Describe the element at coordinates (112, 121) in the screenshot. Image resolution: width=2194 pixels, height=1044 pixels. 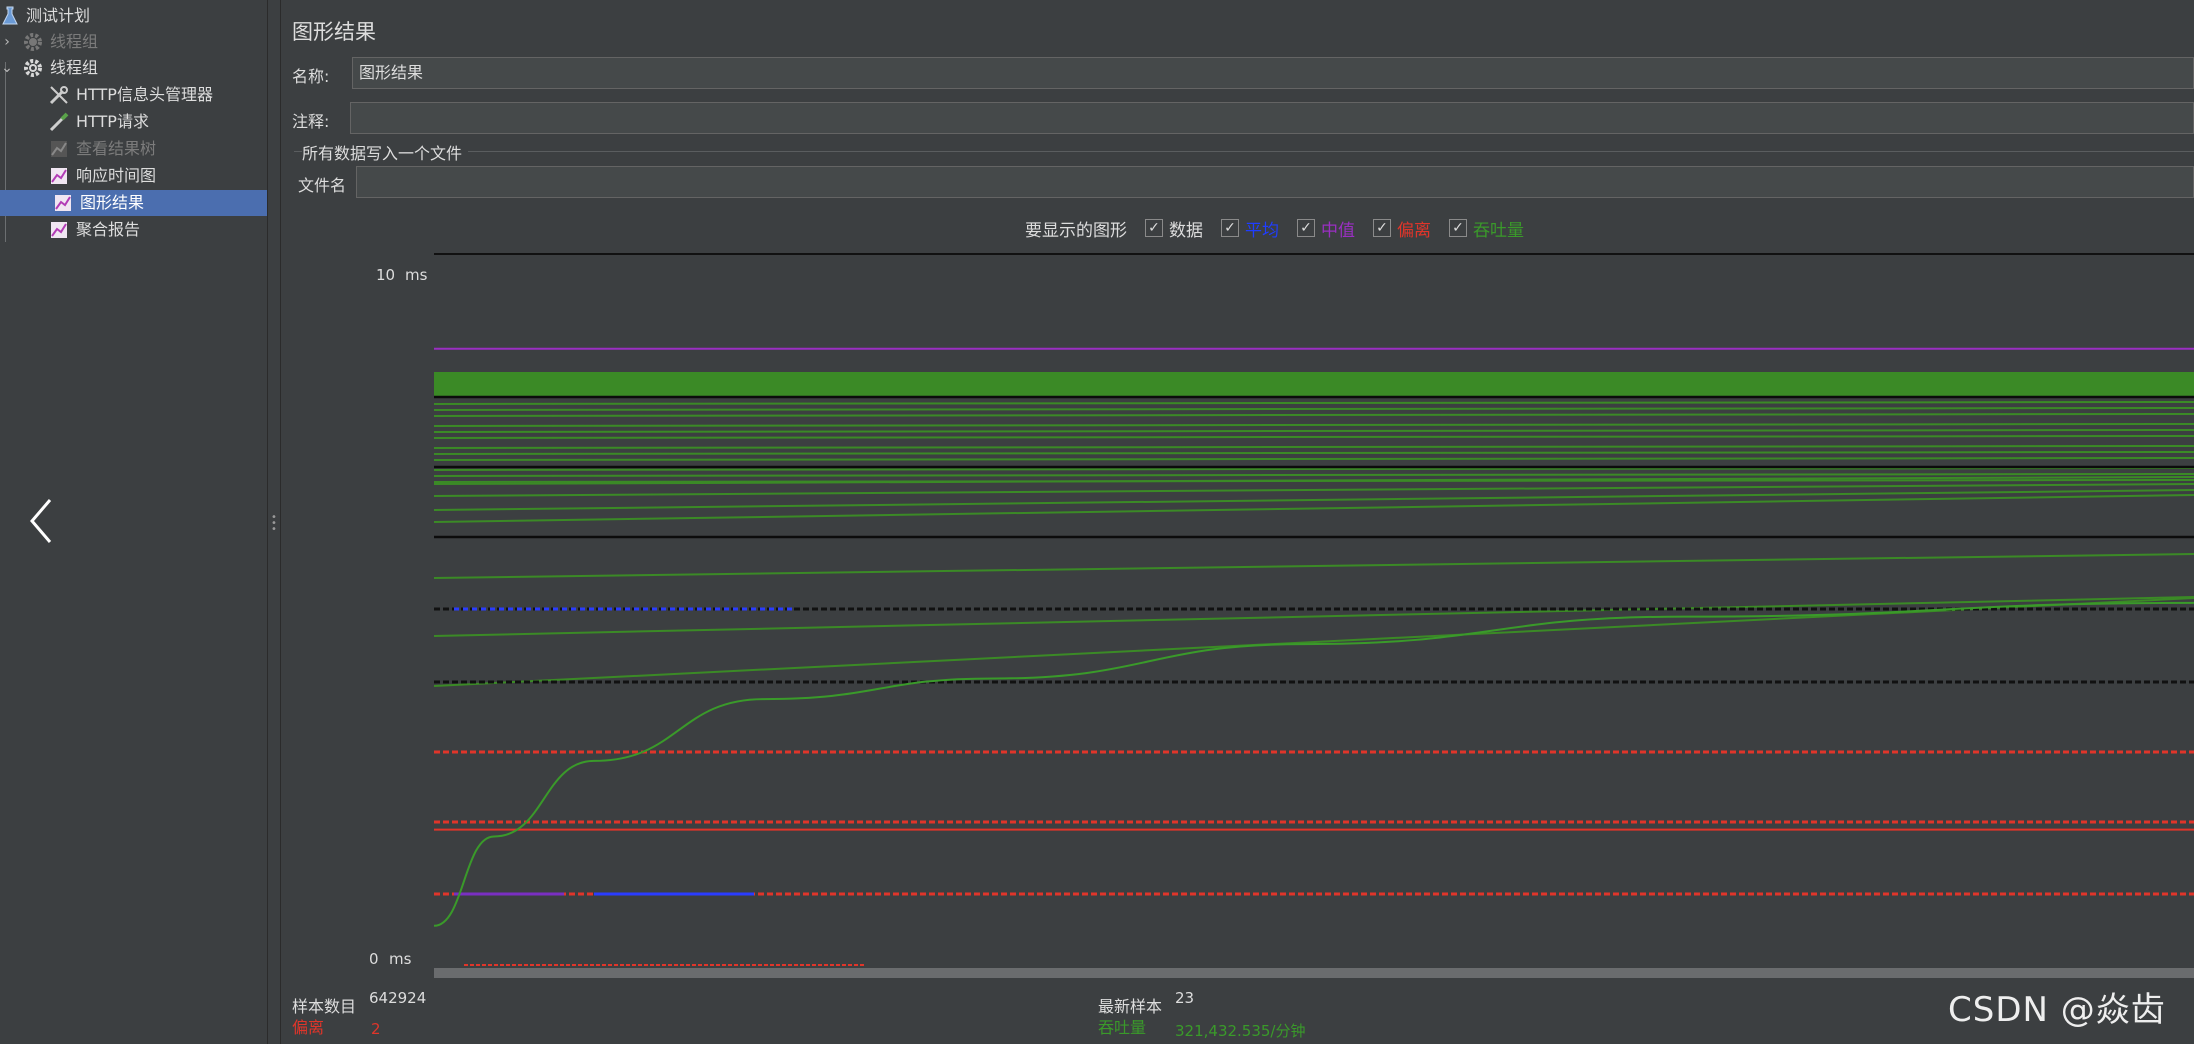
I see `tree-item-label: HTTP请求` at that location.